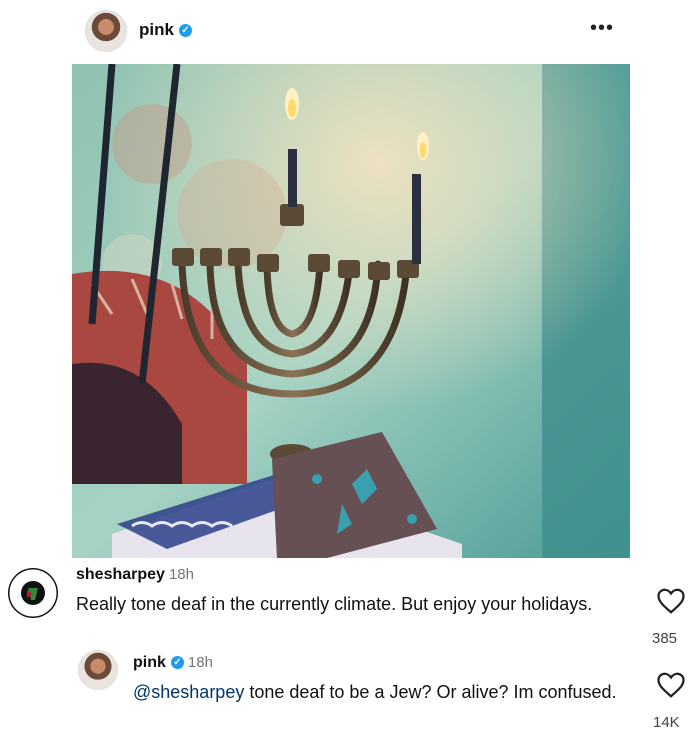  I want to click on comment-1-header: shesharpey 18h, so click(135, 575).